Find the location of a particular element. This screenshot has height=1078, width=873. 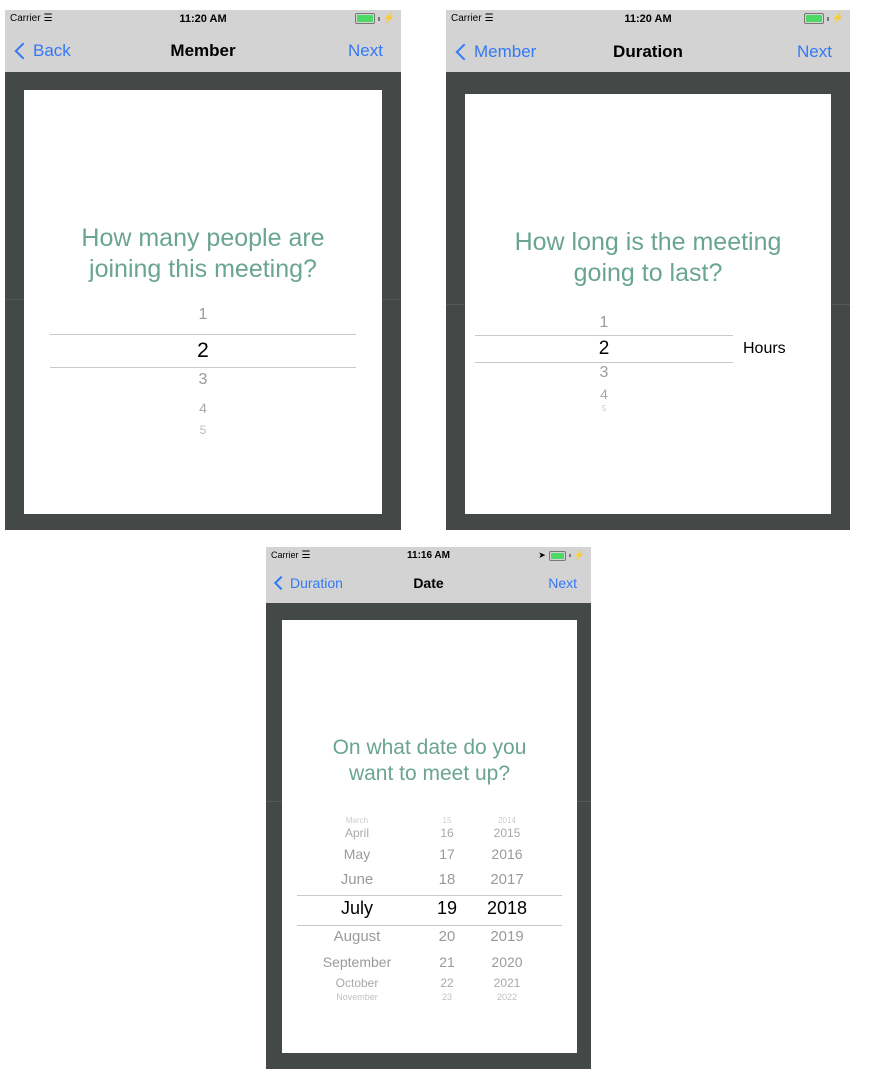

navigation-bar: Back Member Next is located at coordinates (203, 51).